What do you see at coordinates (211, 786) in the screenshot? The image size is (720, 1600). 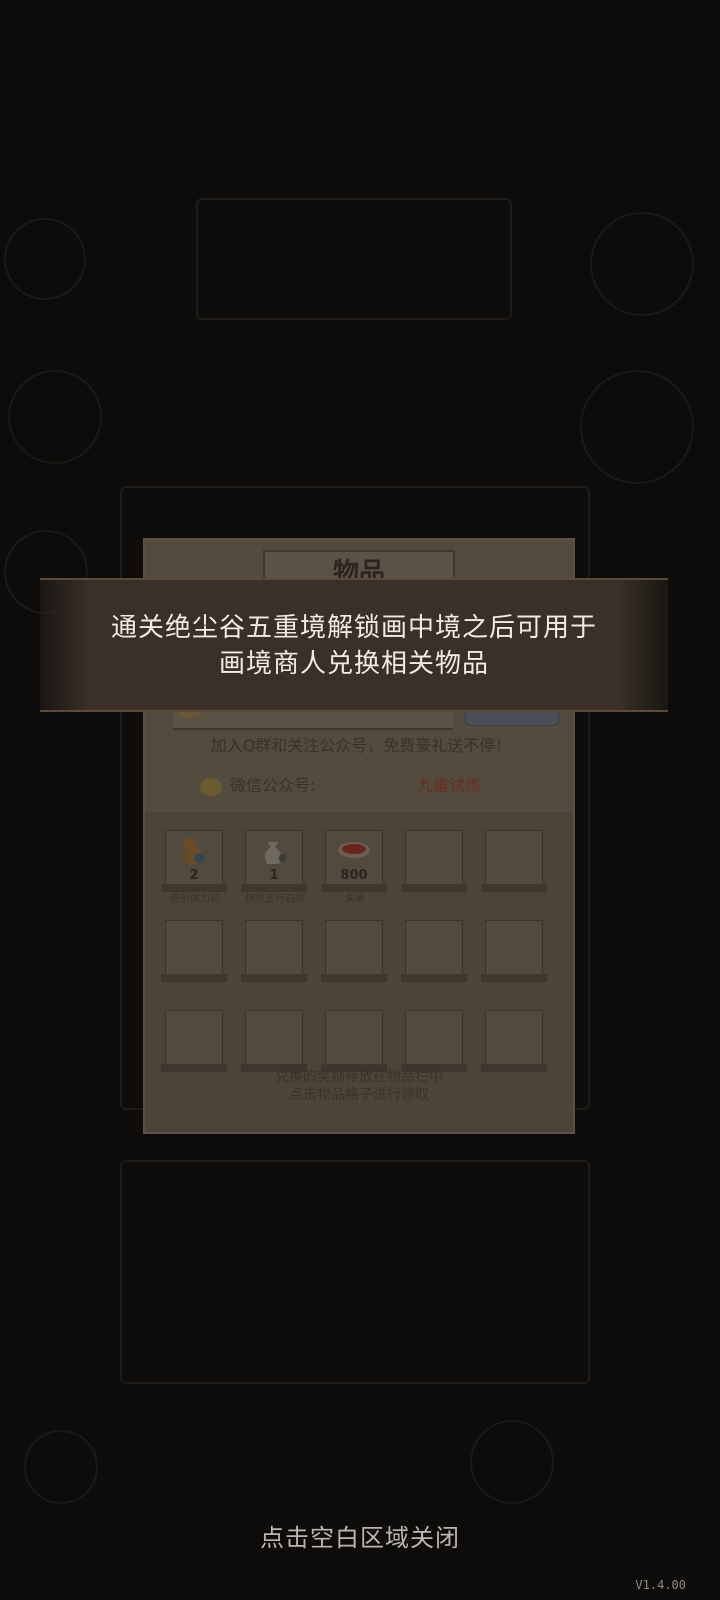 I see `wechat-icon` at bounding box center [211, 786].